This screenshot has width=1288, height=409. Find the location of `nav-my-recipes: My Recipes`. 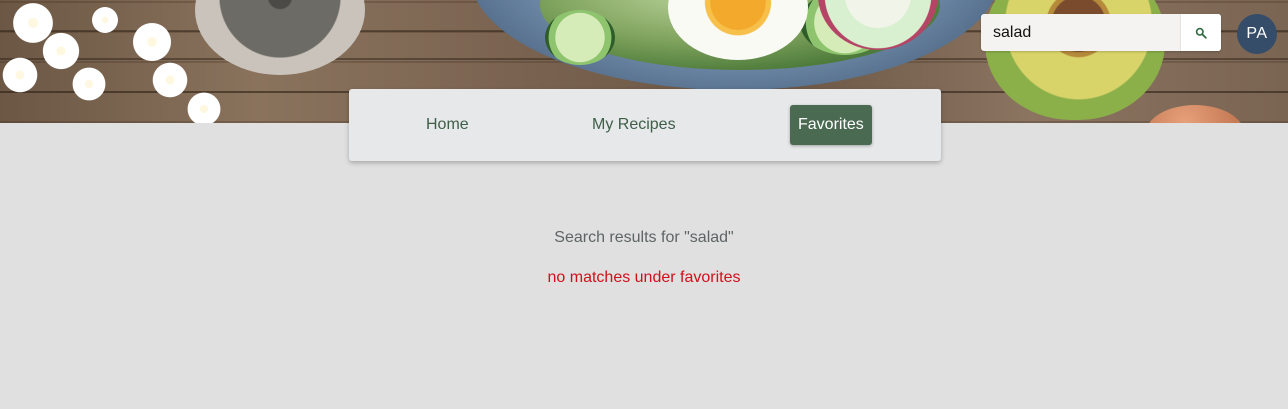

nav-my-recipes: My Recipes is located at coordinates (634, 125).